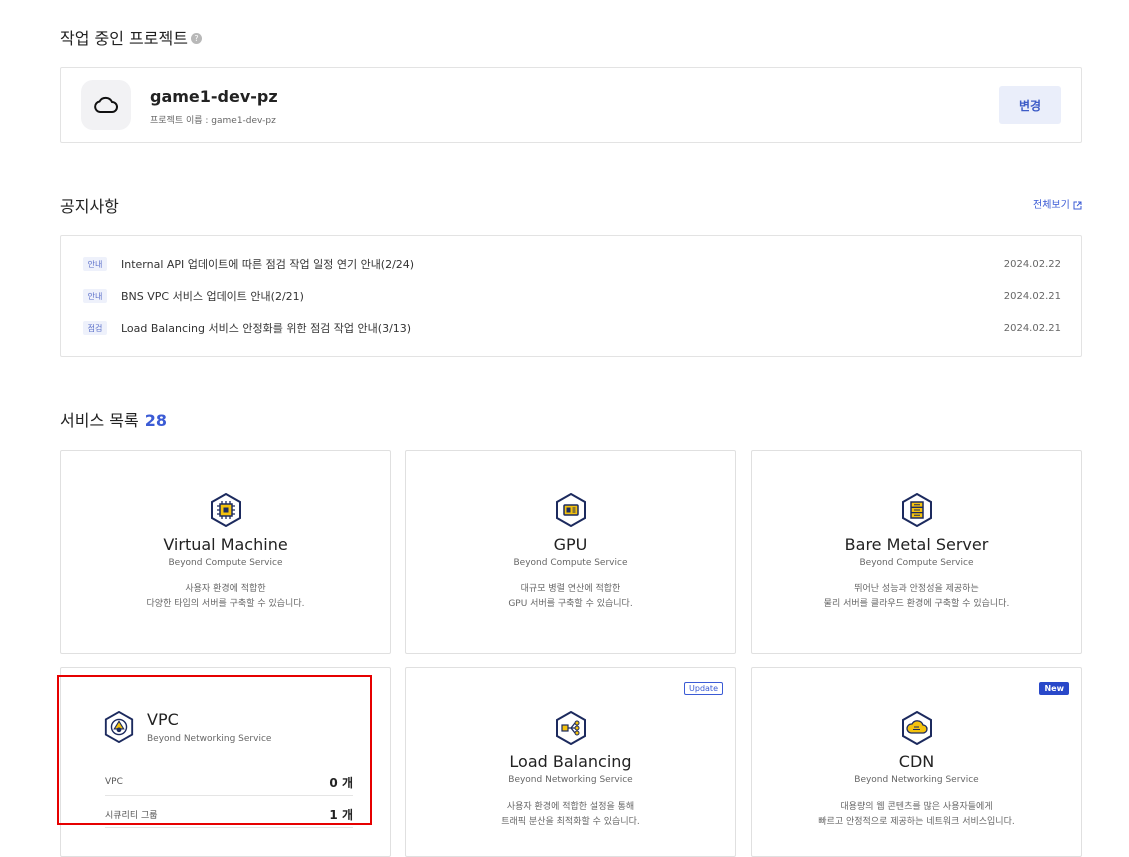 The height and width of the screenshot is (857, 1129). I want to click on cloud-icon, so click(106, 105).